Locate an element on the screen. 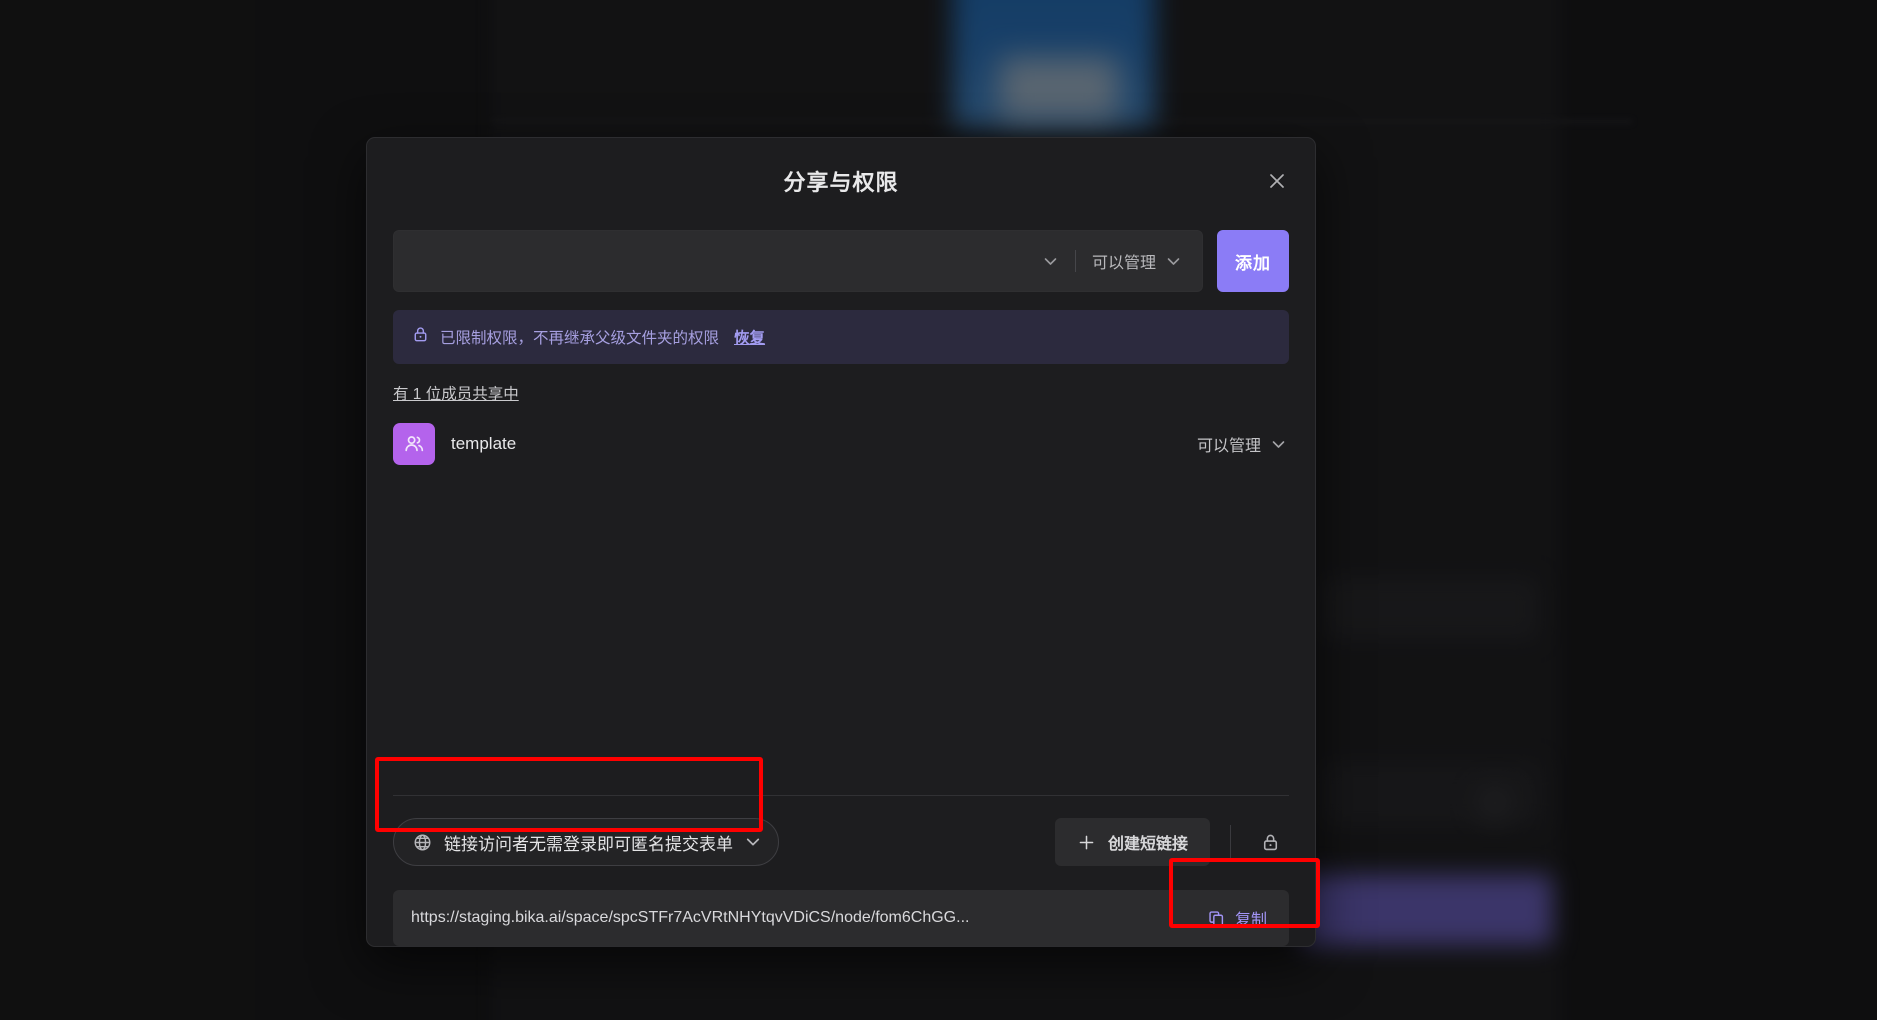 The width and height of the screenshot is (1877, 1020). invite-row: 可以管理 添加 is located at coordinates (841, 261).